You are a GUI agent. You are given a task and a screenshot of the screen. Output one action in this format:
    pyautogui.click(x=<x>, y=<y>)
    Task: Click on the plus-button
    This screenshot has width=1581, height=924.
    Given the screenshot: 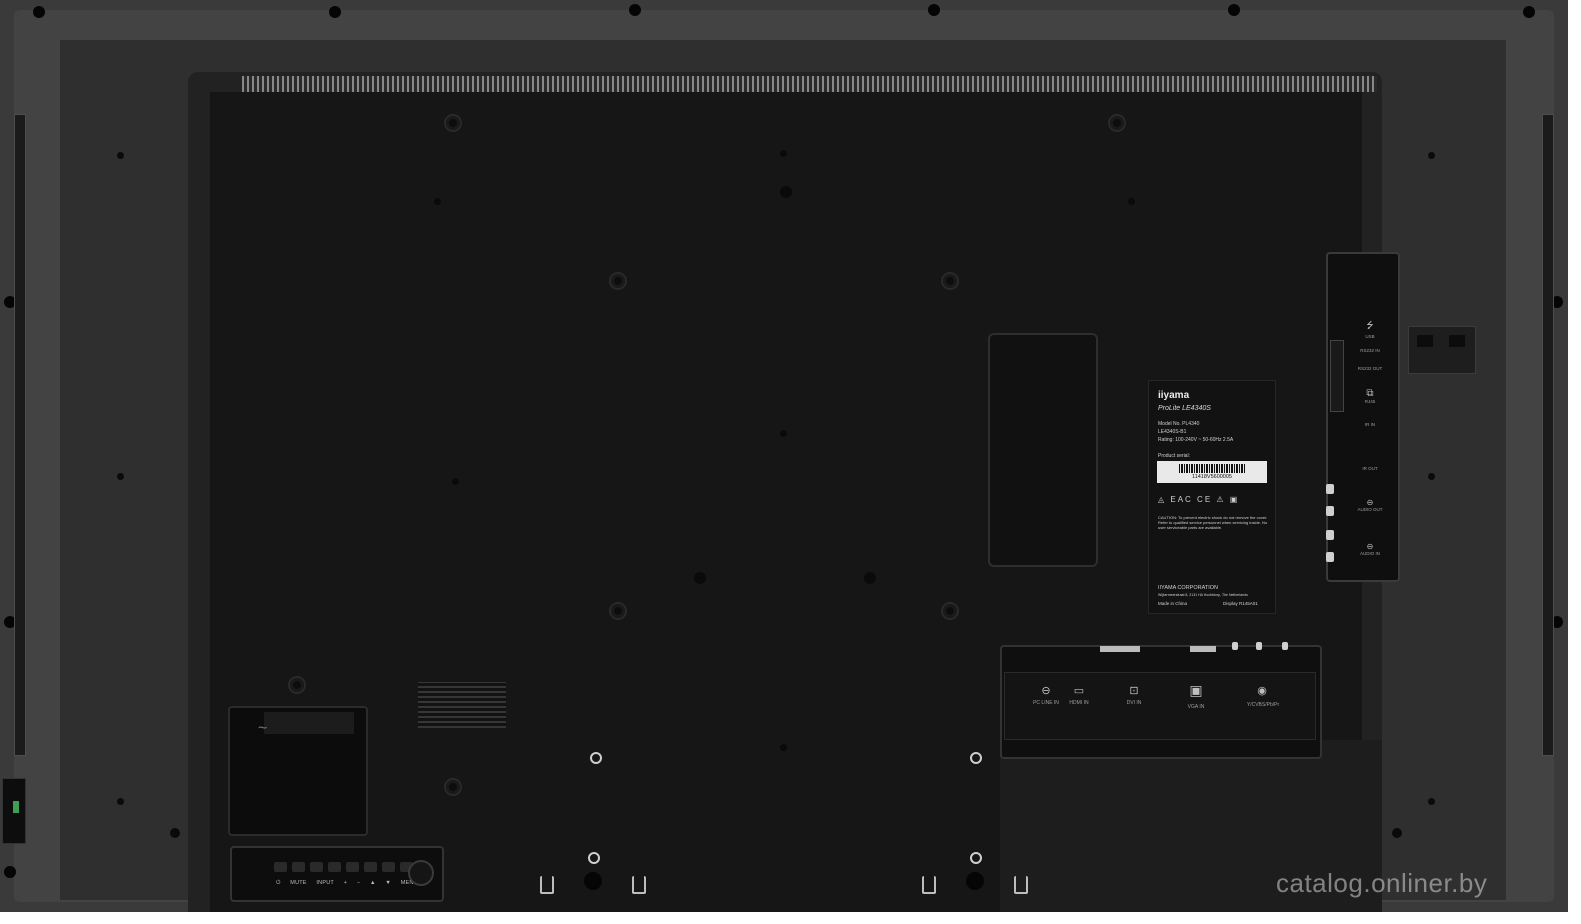 What is the action you would take?
    pyautogui.click(x=334, y=867)
    